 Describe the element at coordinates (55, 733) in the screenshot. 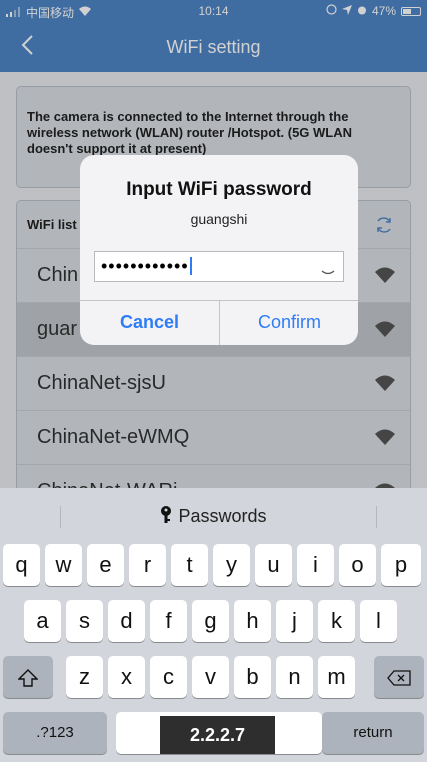

I see `numbers-key: .?123` at that location.